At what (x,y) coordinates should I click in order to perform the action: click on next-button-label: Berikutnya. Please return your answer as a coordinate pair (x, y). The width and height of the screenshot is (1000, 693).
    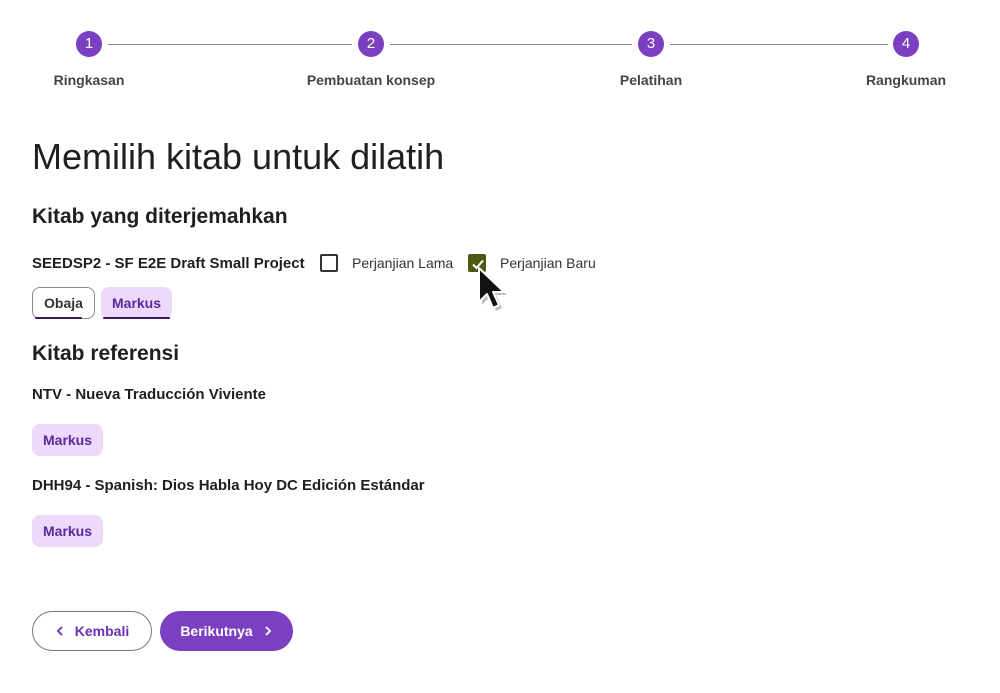
    Looking at the image, I should click on (216, 631).